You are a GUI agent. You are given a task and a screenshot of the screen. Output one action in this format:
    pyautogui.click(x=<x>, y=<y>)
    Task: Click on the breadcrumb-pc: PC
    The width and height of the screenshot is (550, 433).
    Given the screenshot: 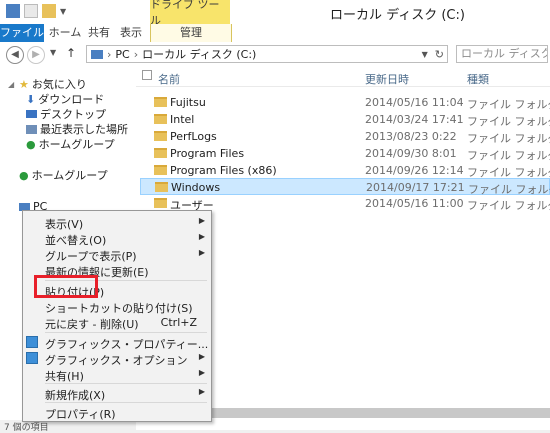 What is the action you would take?
    pyautogui.click(x=122, y=54)
    